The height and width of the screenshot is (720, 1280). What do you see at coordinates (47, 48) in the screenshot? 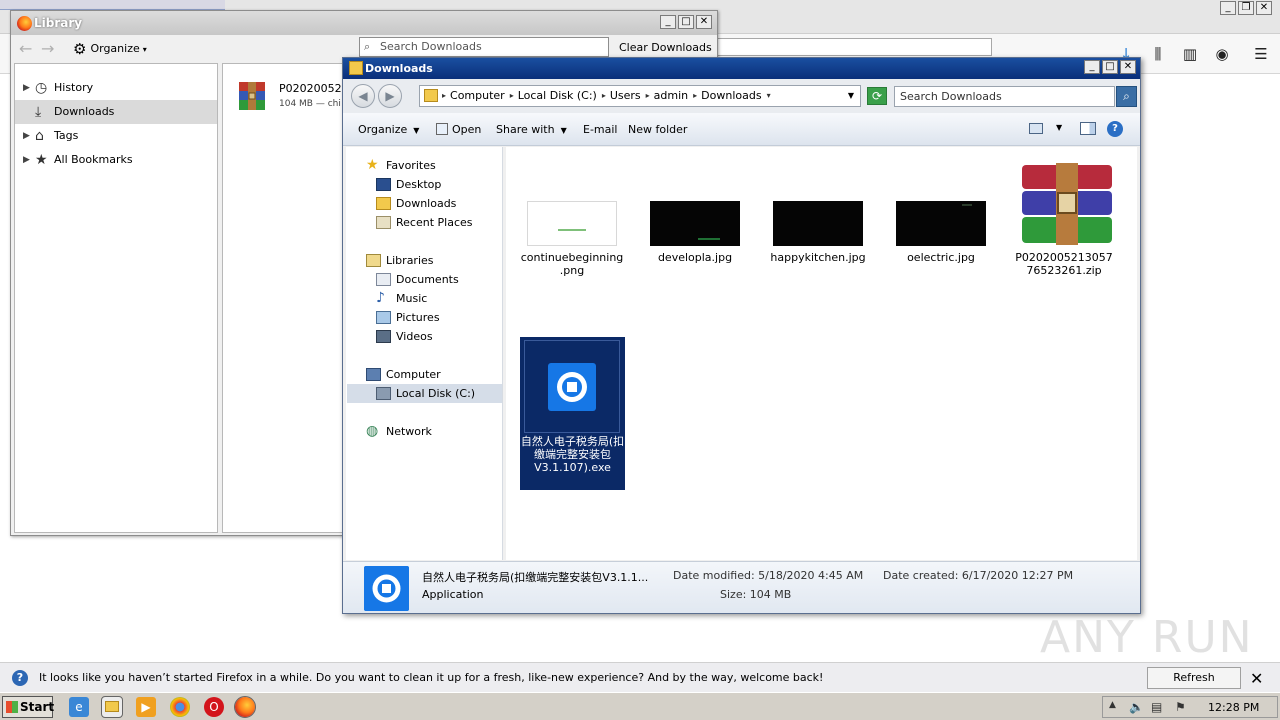
I see `forward-arrow-icon: →` at bounding box center [47, 48].